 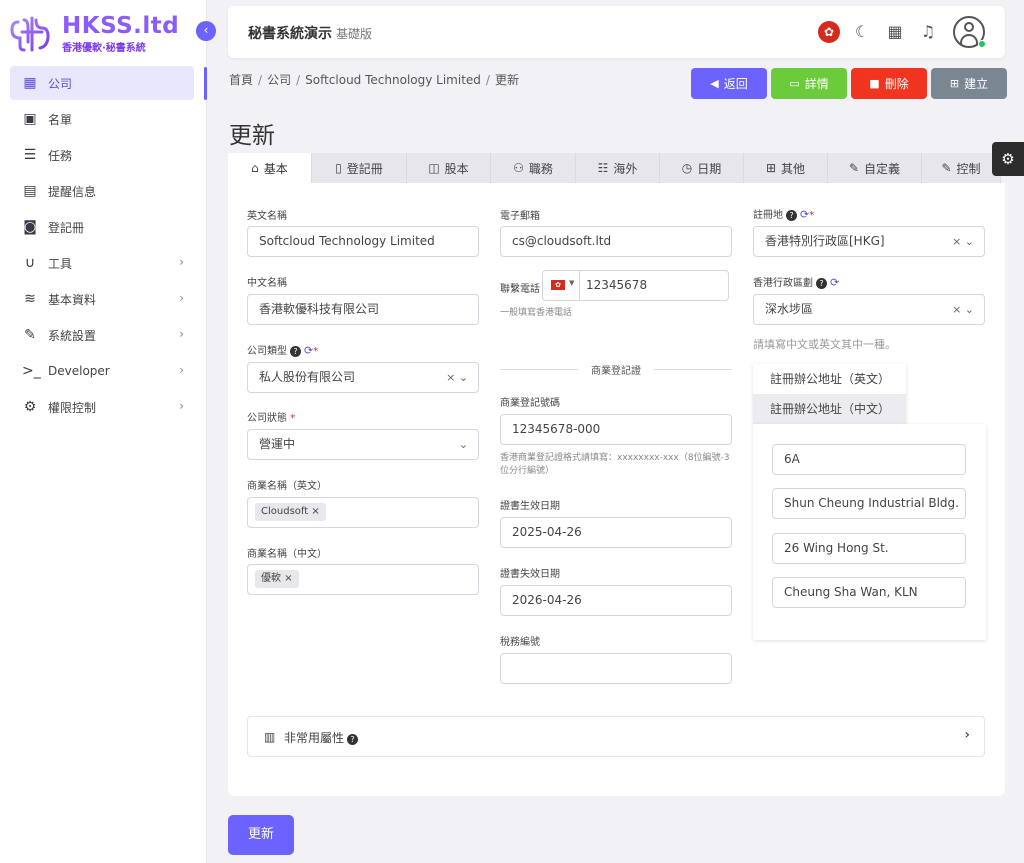 What do you see at coordinates (102, 119) in the screenshot?
I see `sidebar-item-list: ▣ 名單` at bounding box center [102, 119].